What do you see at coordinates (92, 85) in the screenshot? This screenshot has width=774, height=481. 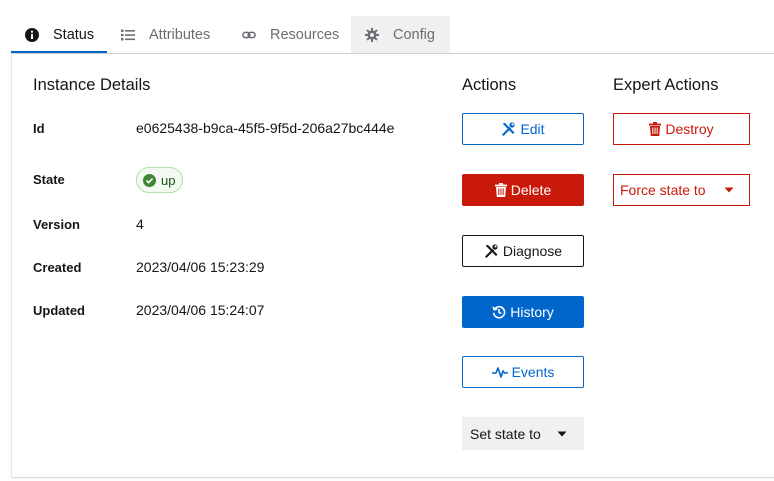 I see `instance-details-title: Instance Details` at bounding box center [92, 85].